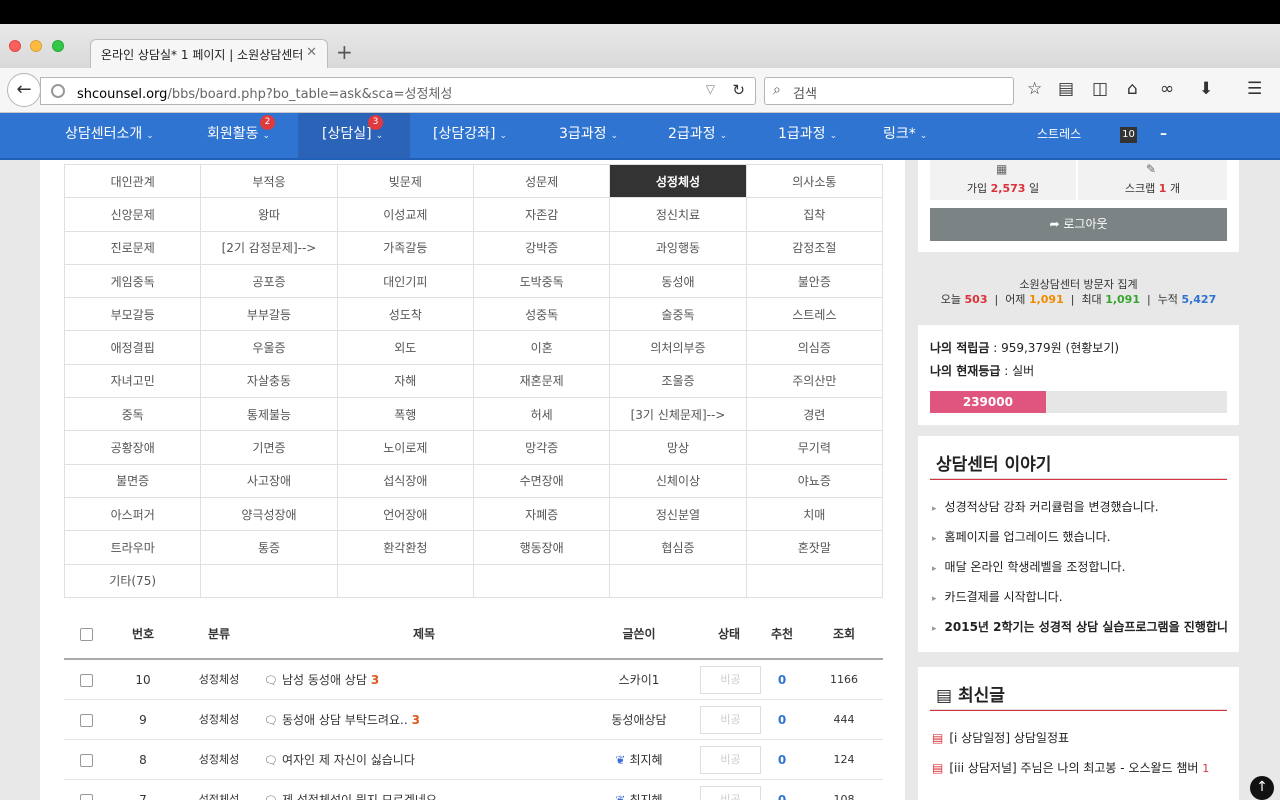 Image resolution: width=1280 pixels, height=800 pixels. Describe the element at coordinates (132, 314) in the screenshot. I see `category-link: 부모갈등` at that location.